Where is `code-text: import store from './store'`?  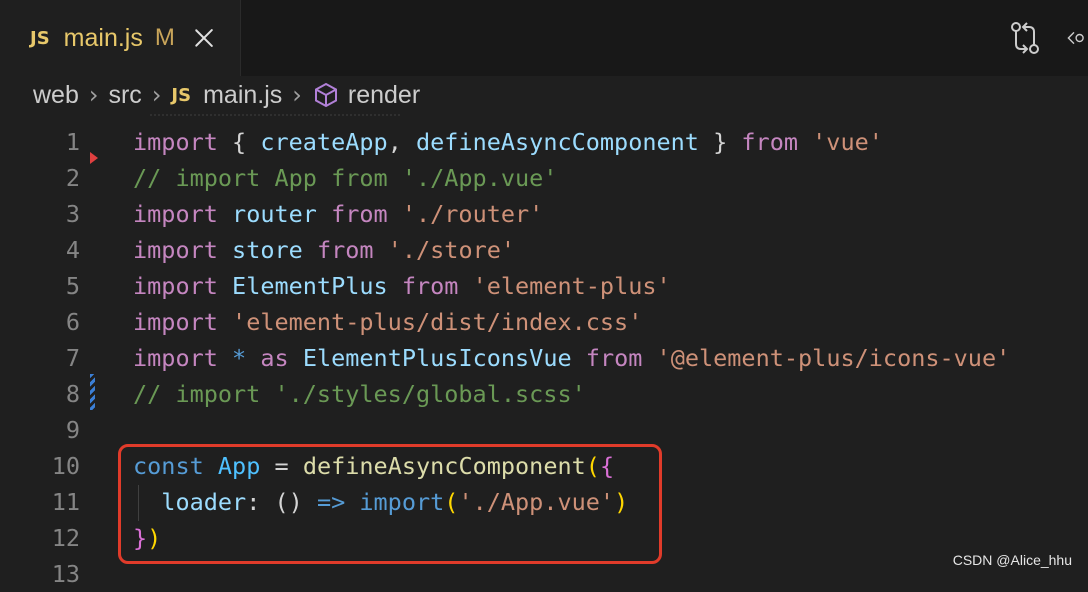 code-text: import store from './store' is located at coordinates (324, 250).